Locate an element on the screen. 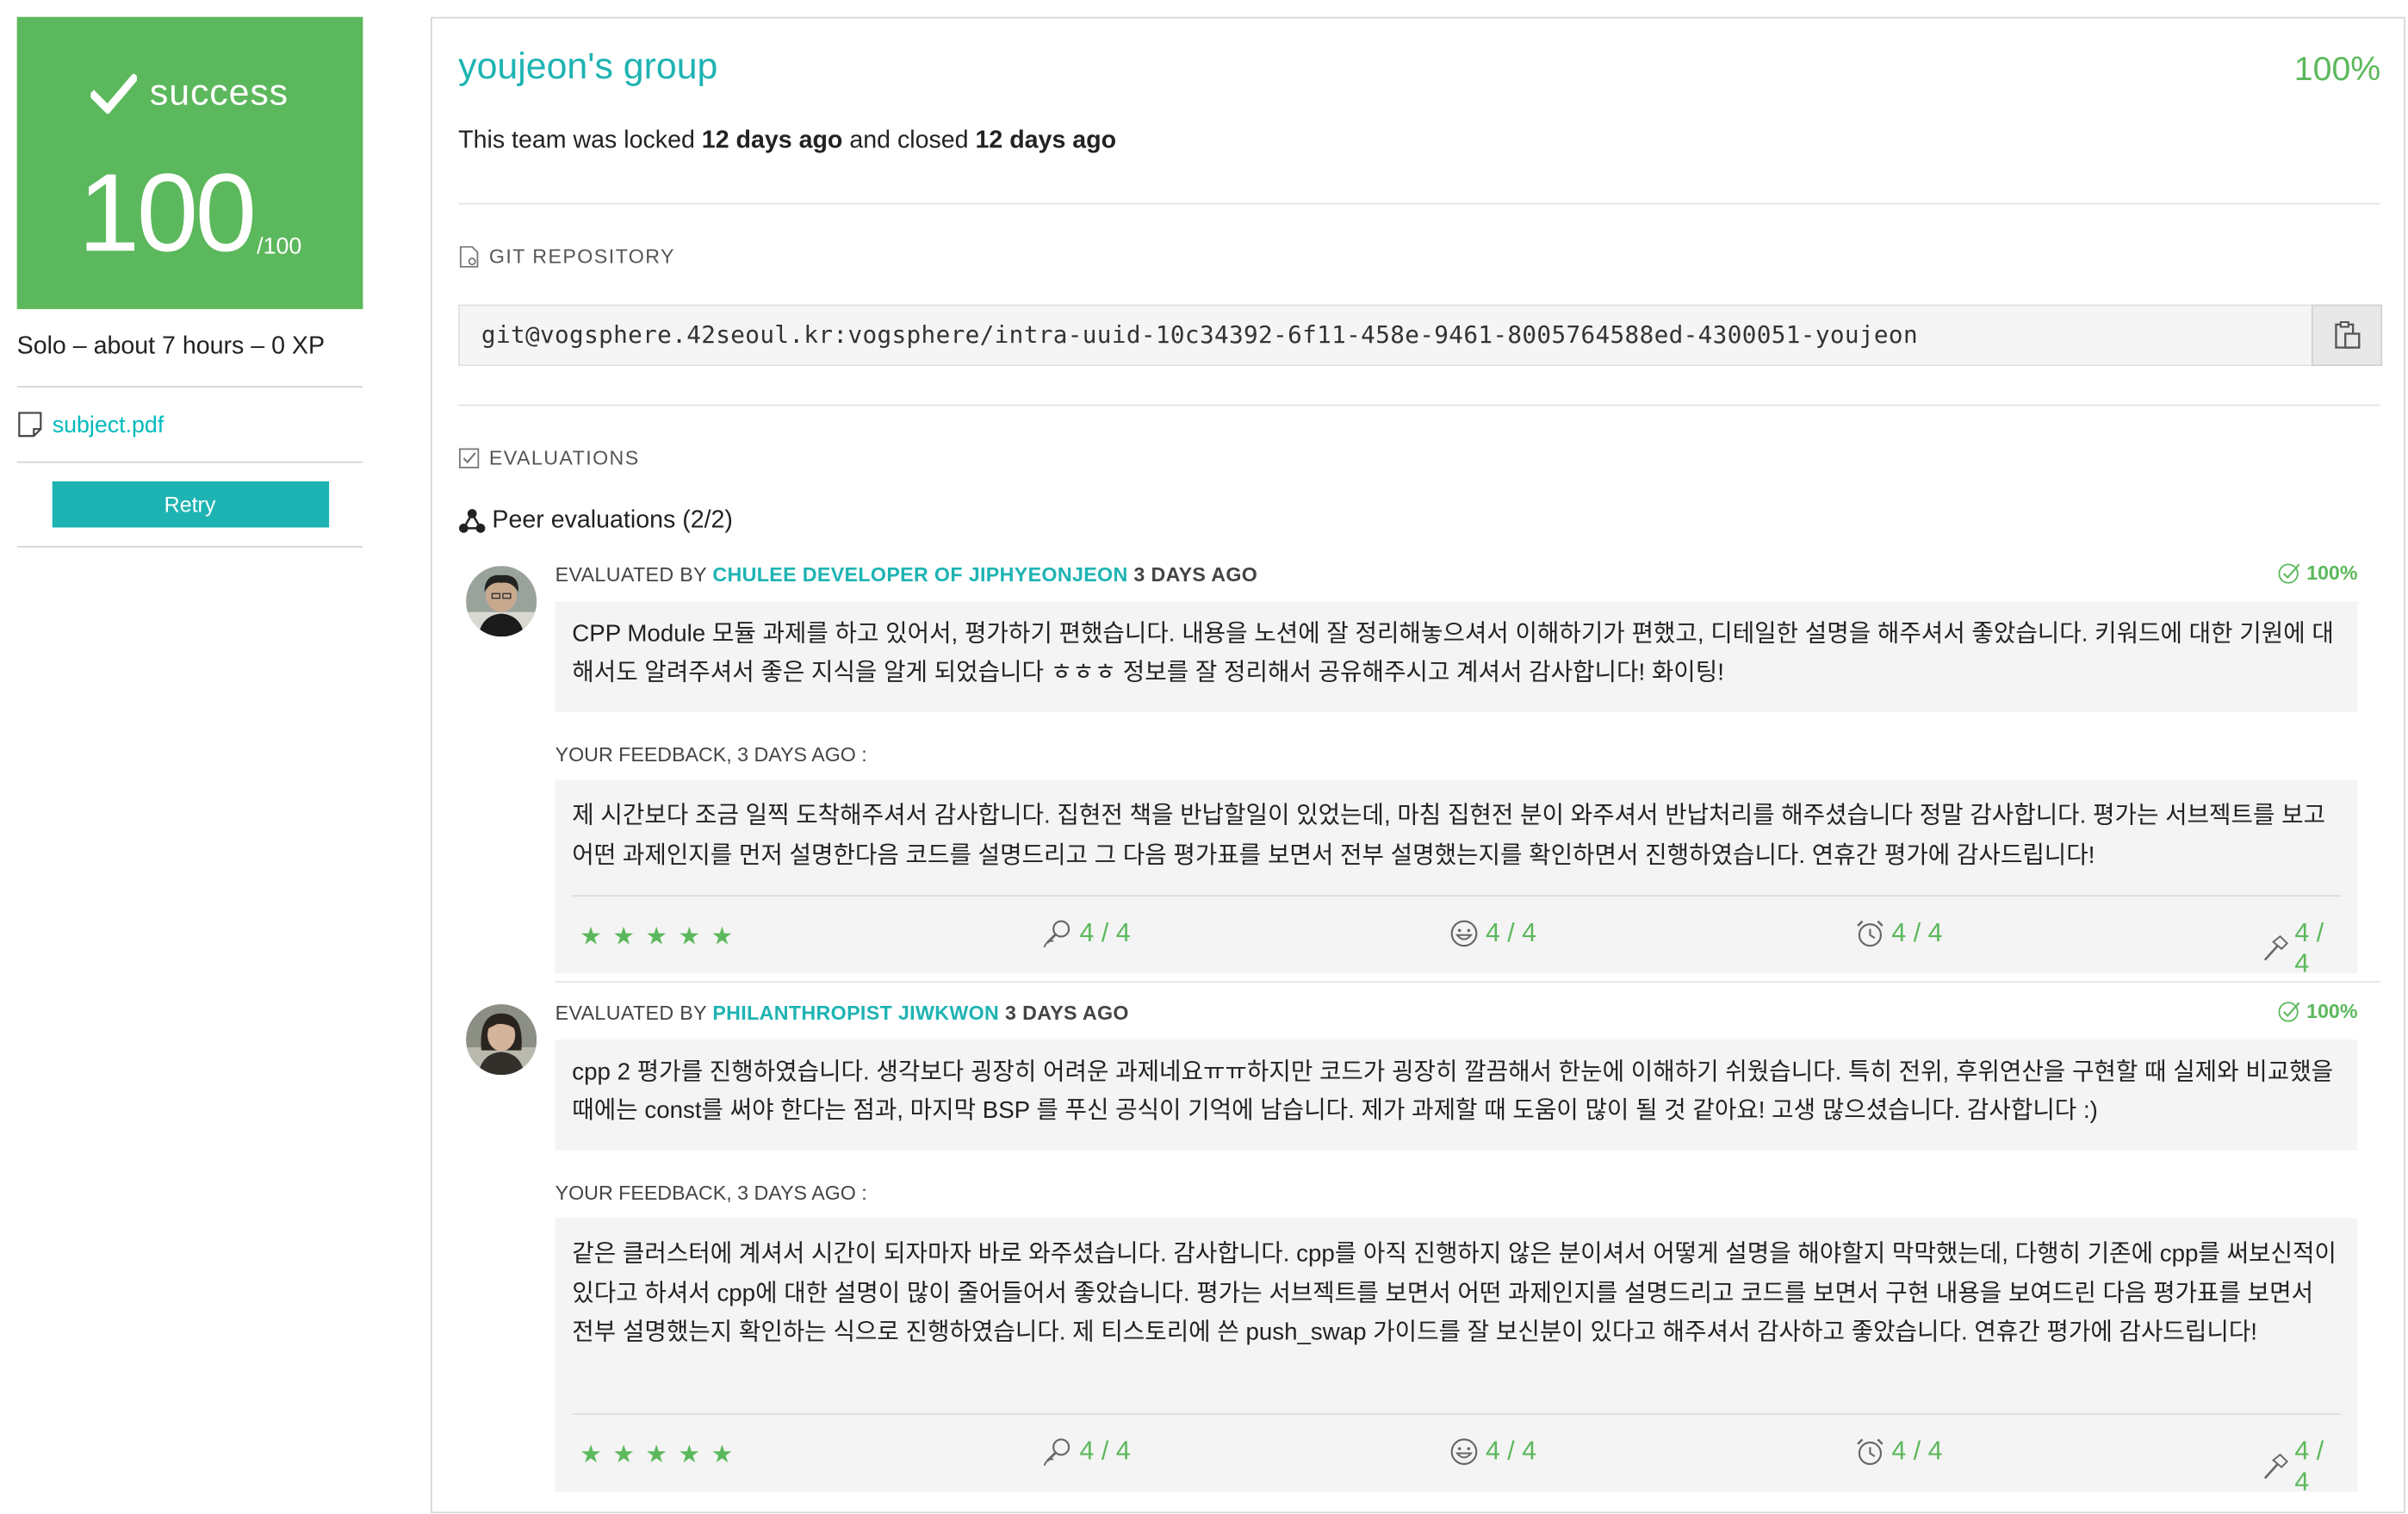  retry-button: Retry is located at coordinates (190, 504).